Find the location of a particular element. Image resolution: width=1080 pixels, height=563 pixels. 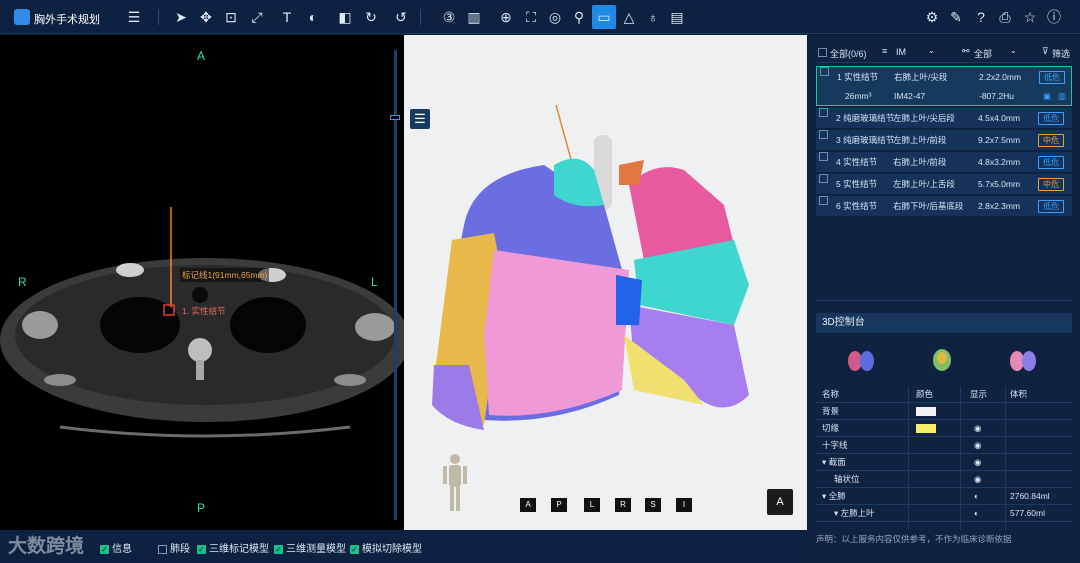

move-icon: ✥ is located at coordinates (206, 17).